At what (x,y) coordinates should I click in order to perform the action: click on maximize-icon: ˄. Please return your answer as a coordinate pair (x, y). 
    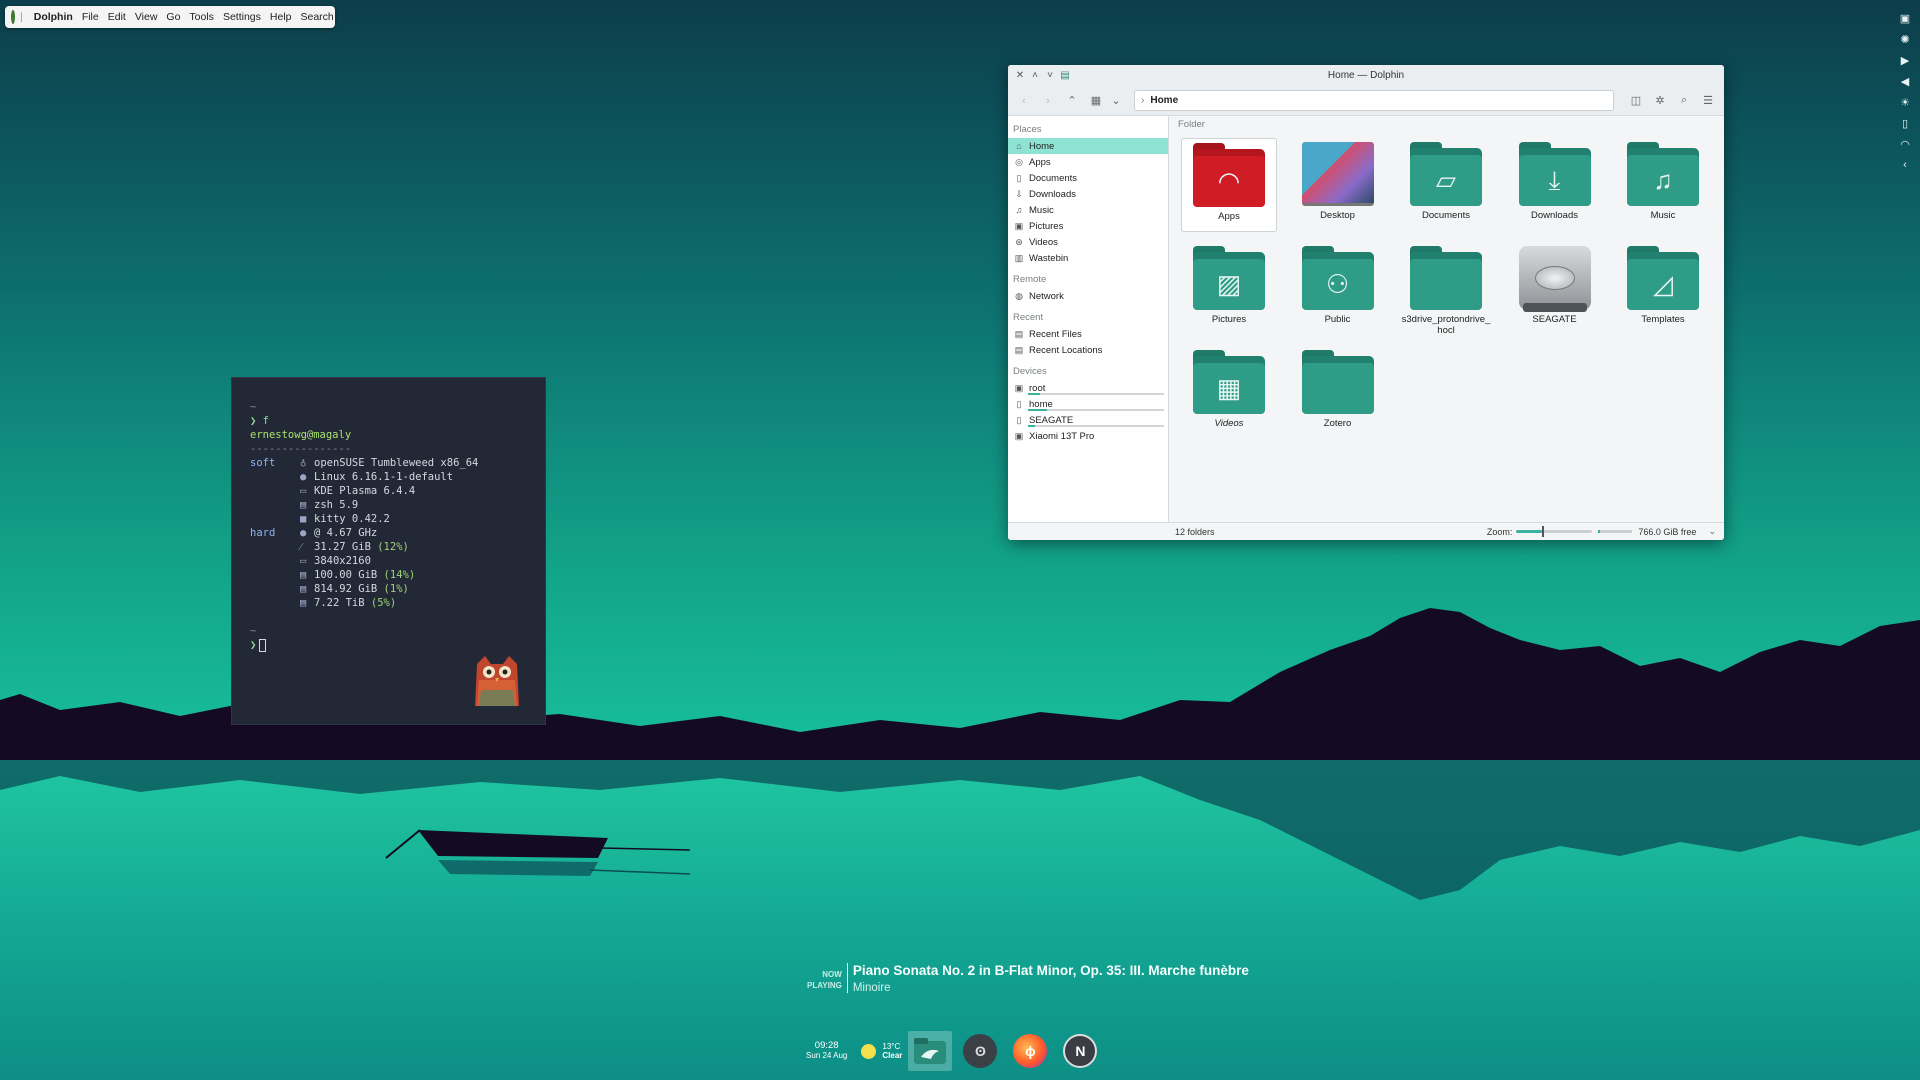
    Looking at the image, I should click on (1035, 75).